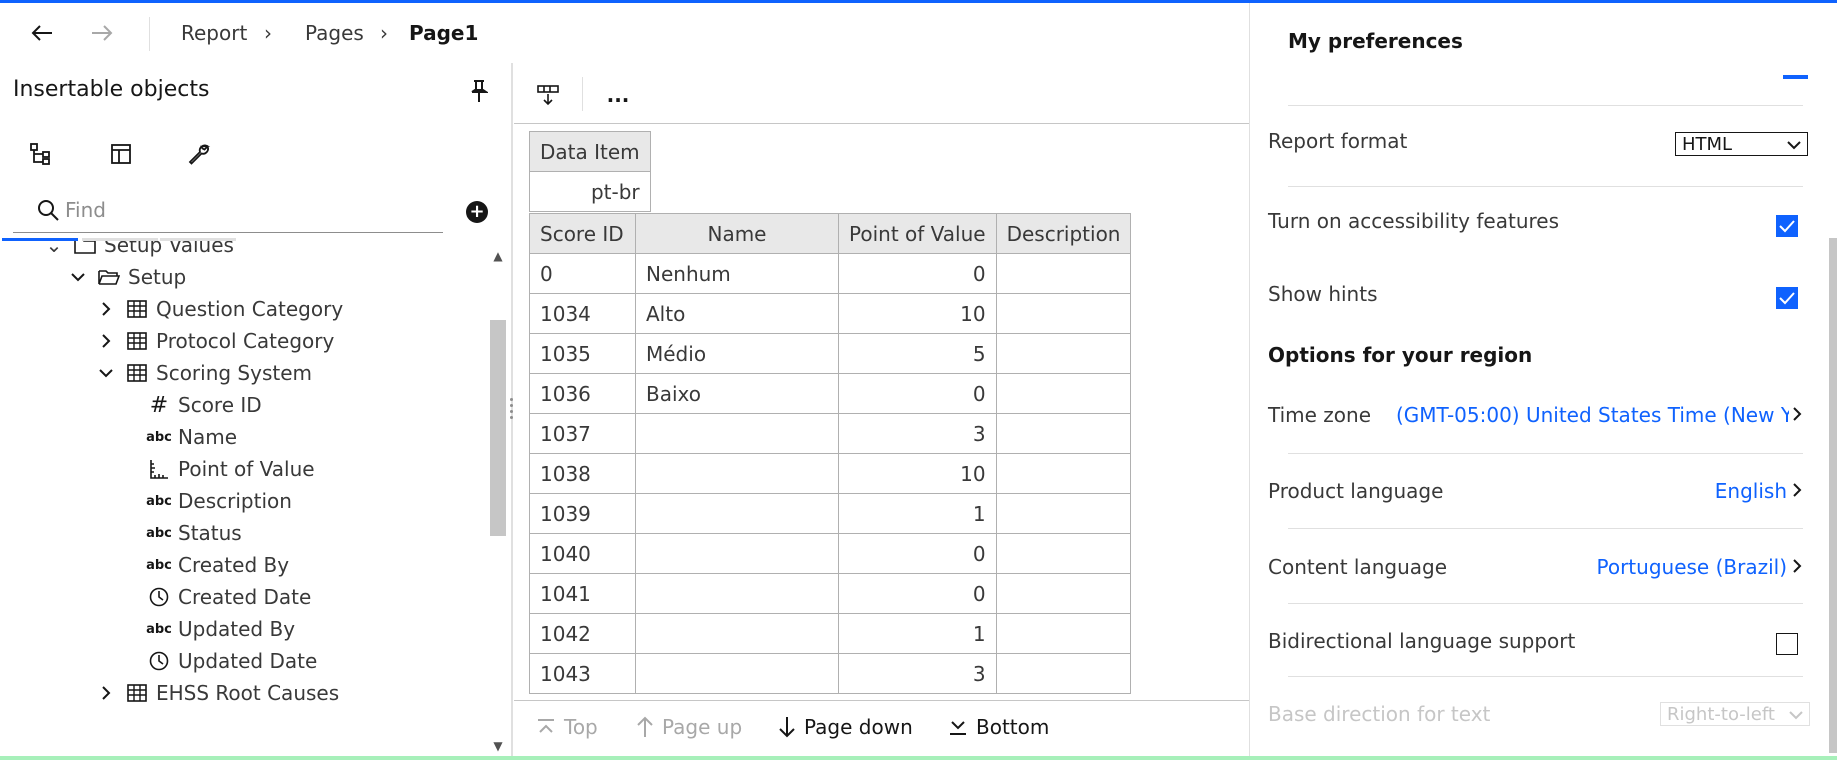  Describe the element at coordinates (42, 33) in the screenshot. I see `back-button` at that location.